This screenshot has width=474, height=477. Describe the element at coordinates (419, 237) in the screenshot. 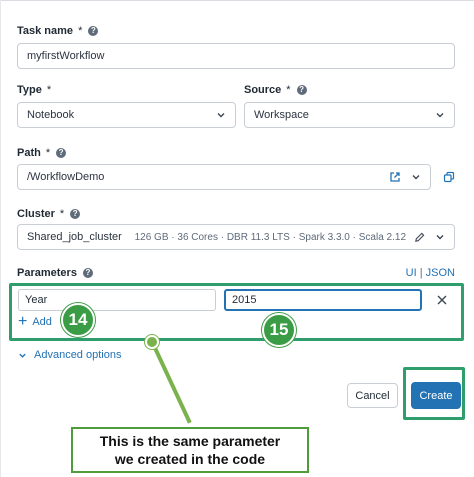

I see `edit-pencil-icon` at that location.